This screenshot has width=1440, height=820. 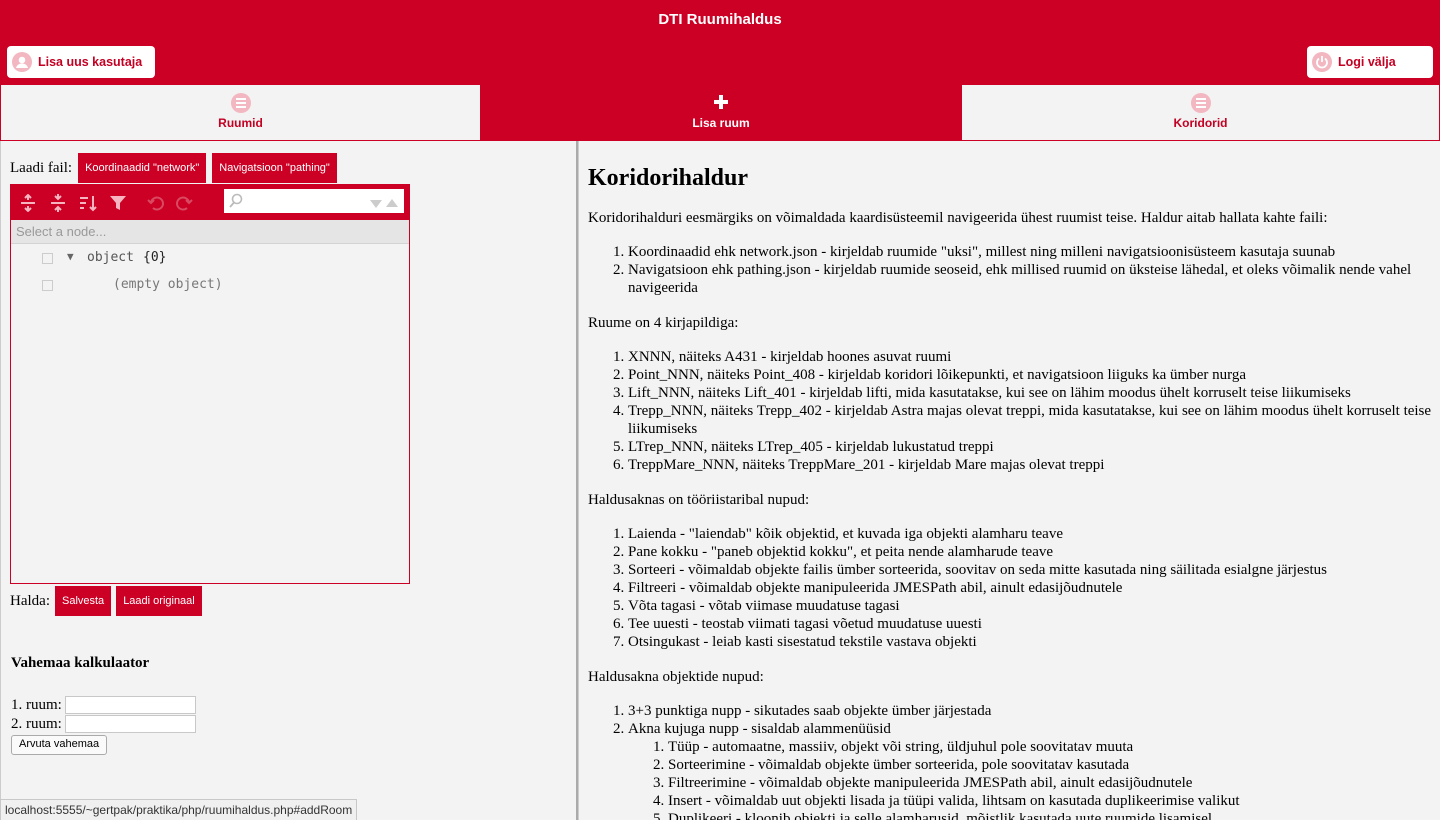 I want to click on sort-icon, so click(x=88, y=203).